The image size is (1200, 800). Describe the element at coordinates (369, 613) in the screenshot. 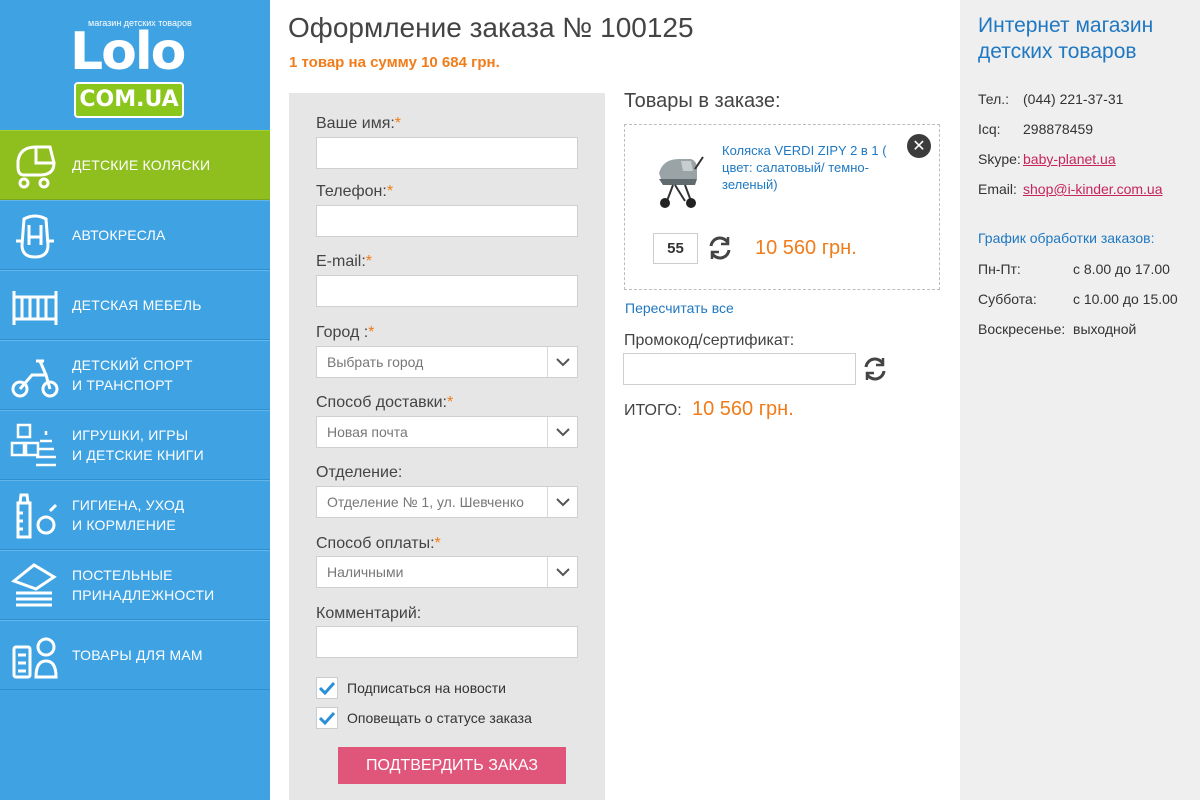

I see `comment-label: Комментарий:` at that location.